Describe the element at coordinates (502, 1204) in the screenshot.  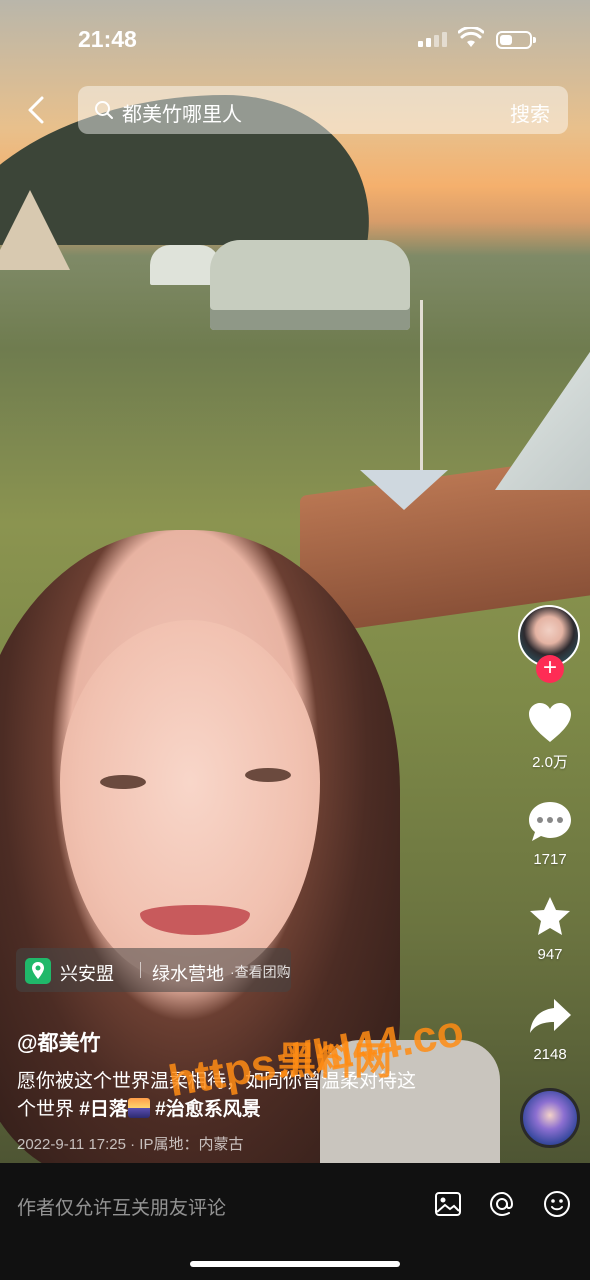
I see `at-icon` at that location.